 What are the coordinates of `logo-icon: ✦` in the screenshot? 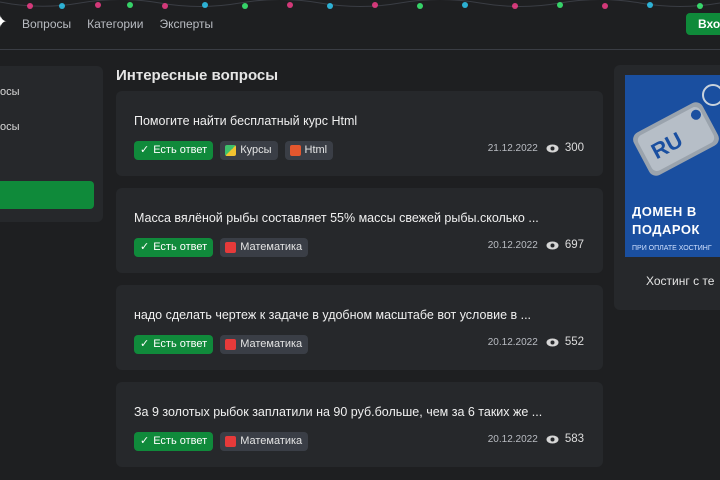 It's located at (6, 23).